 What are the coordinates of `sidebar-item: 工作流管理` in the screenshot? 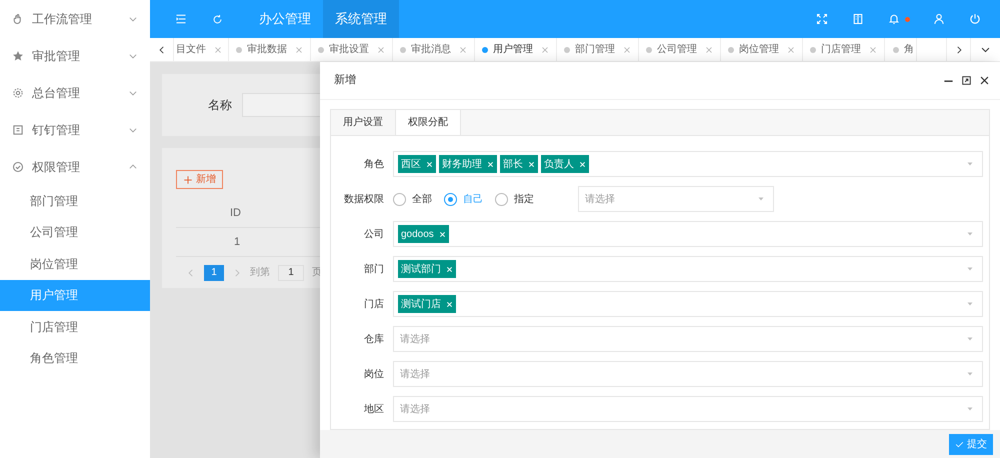 It's located at (75, 18).